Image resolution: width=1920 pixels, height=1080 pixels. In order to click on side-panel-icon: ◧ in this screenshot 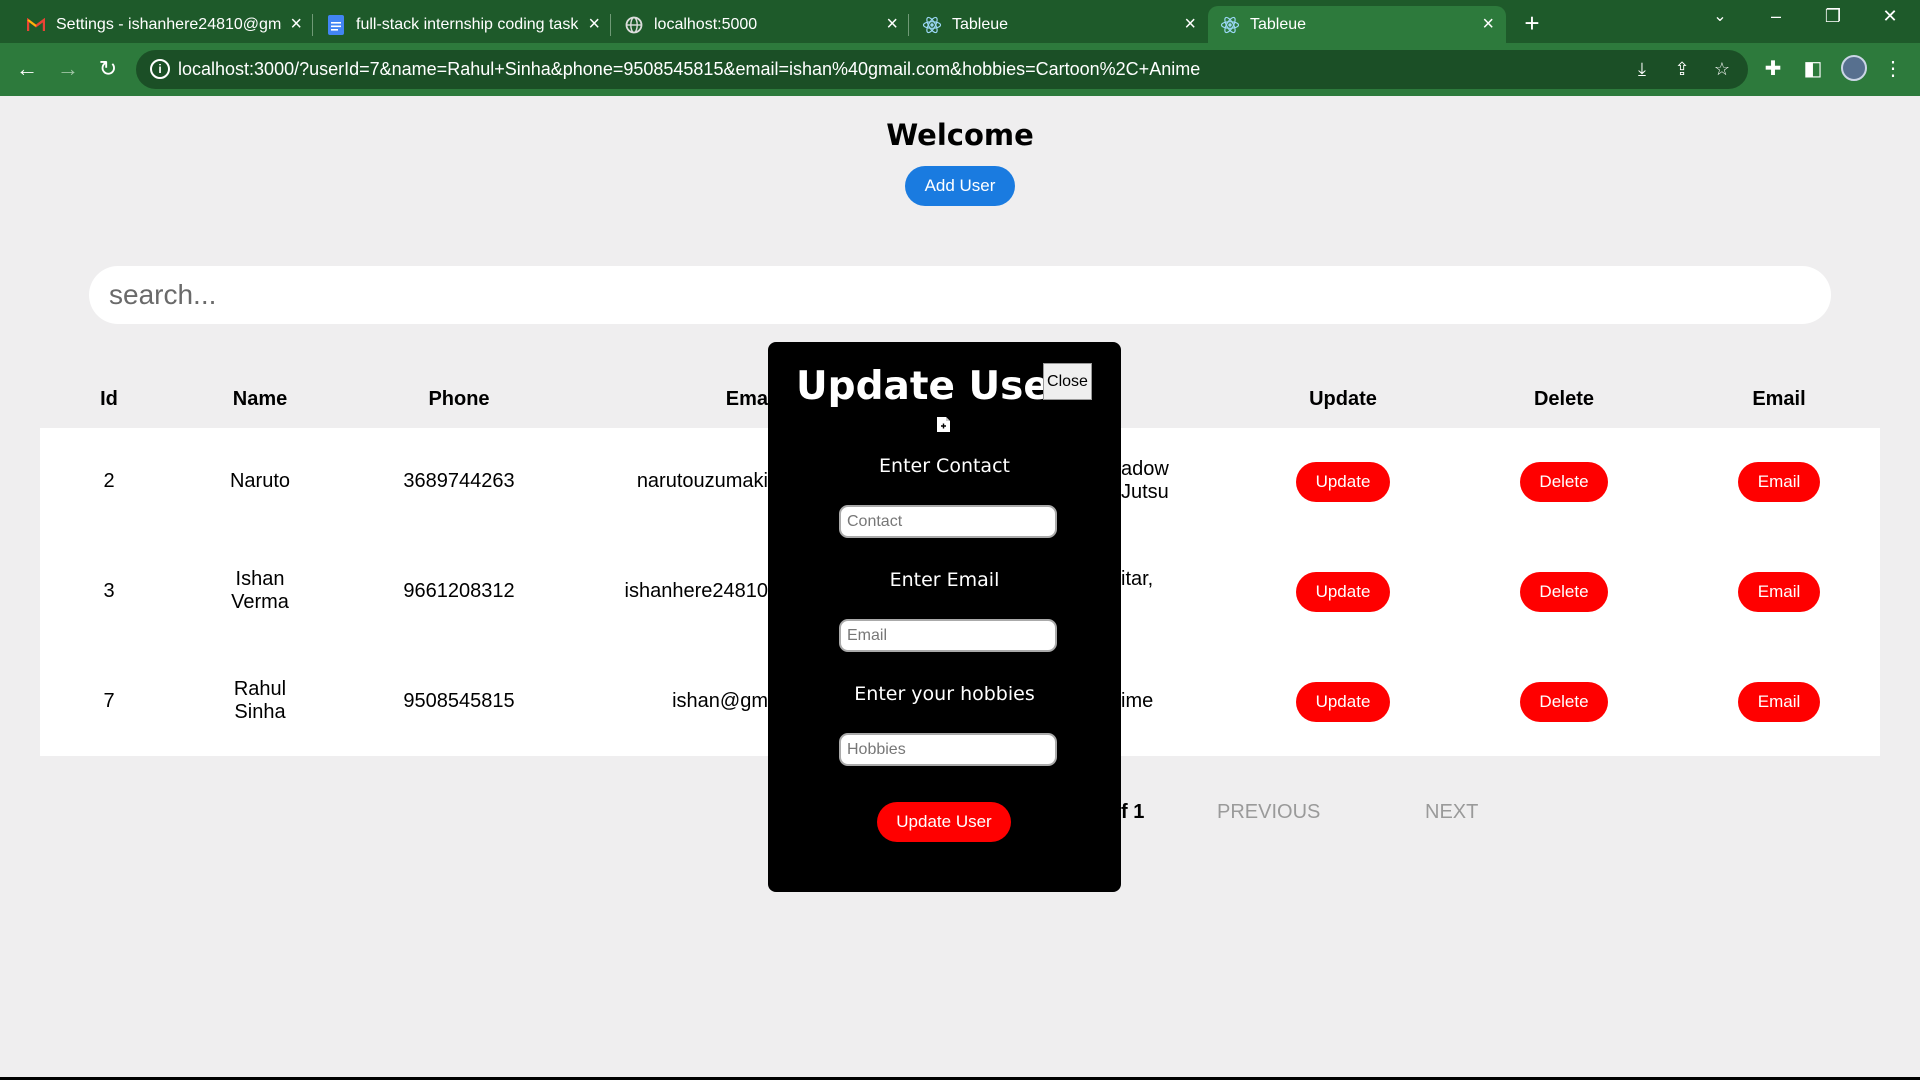, I will do `click(1813, 68)`.